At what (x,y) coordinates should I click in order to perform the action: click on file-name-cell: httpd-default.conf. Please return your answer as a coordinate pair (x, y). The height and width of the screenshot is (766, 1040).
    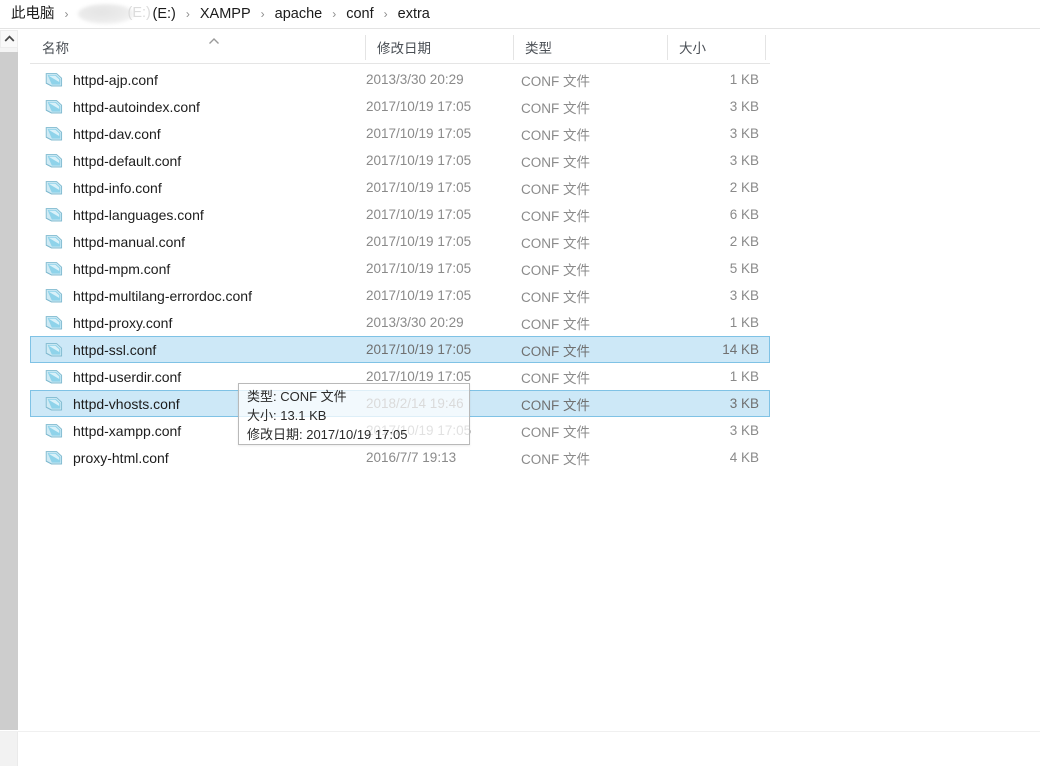
    Looking at the image, I should click on (106, 160).